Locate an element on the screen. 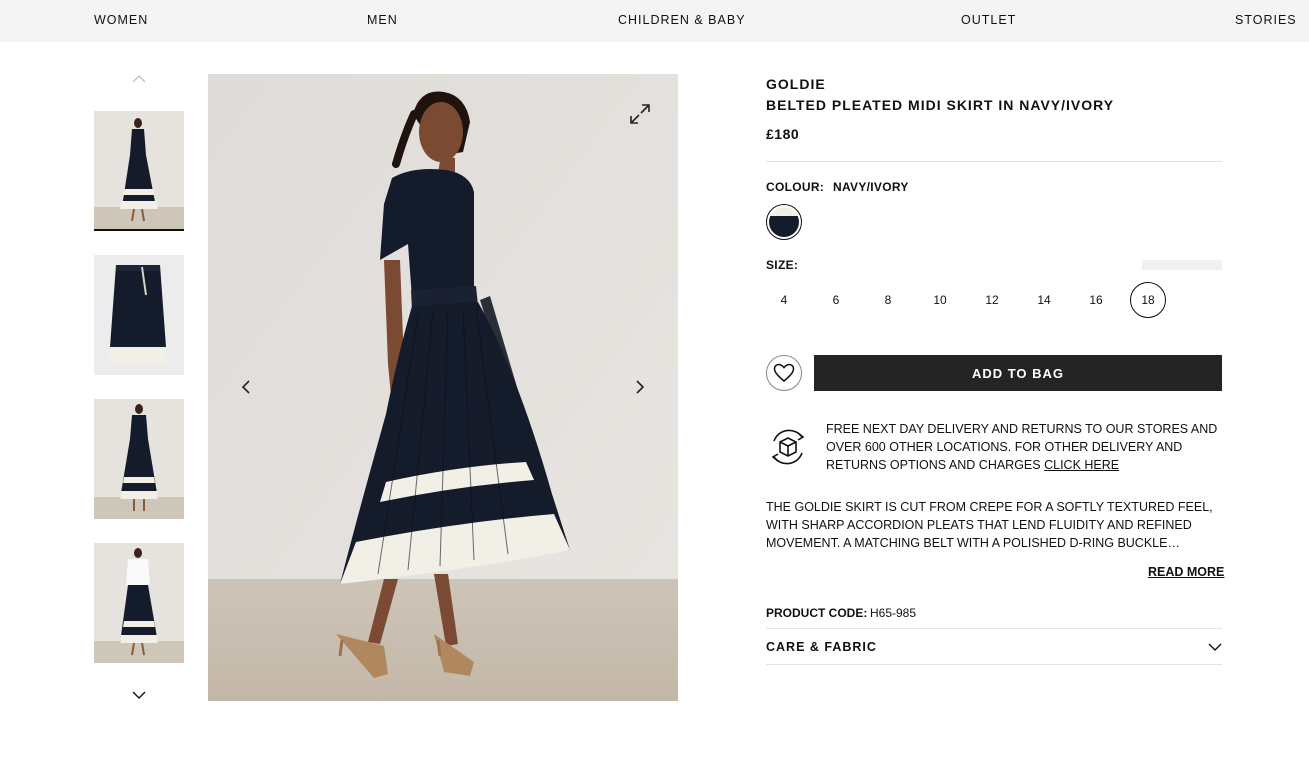 The width and height of the screenshot is (1309, 762). nav-item-men: MEN is located at coordinates (382, 20).